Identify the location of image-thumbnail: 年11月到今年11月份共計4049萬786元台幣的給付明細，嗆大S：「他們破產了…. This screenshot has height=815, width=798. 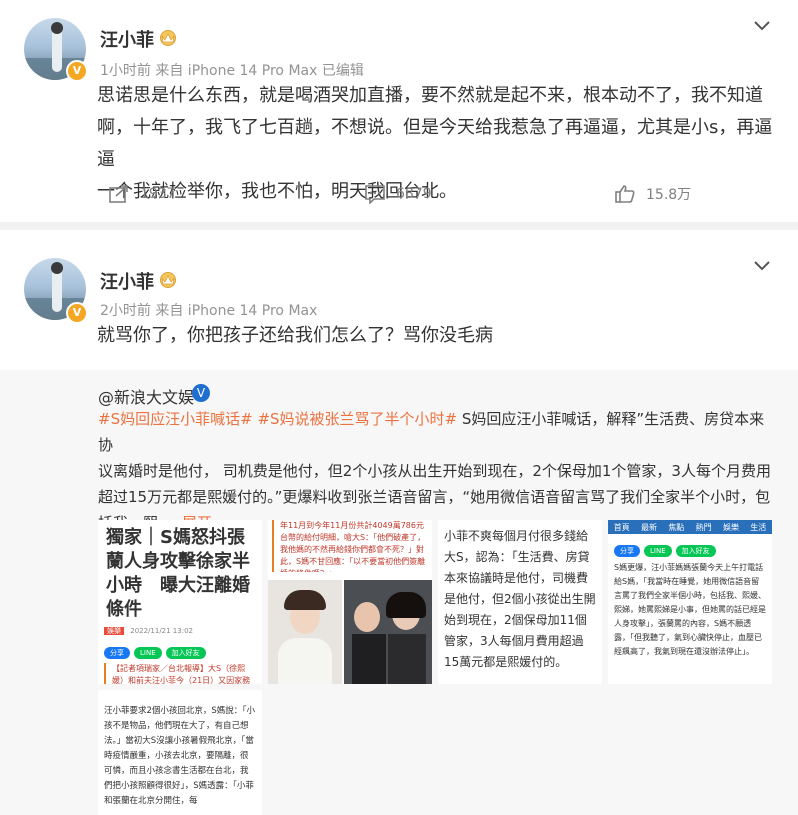
(350, 602).